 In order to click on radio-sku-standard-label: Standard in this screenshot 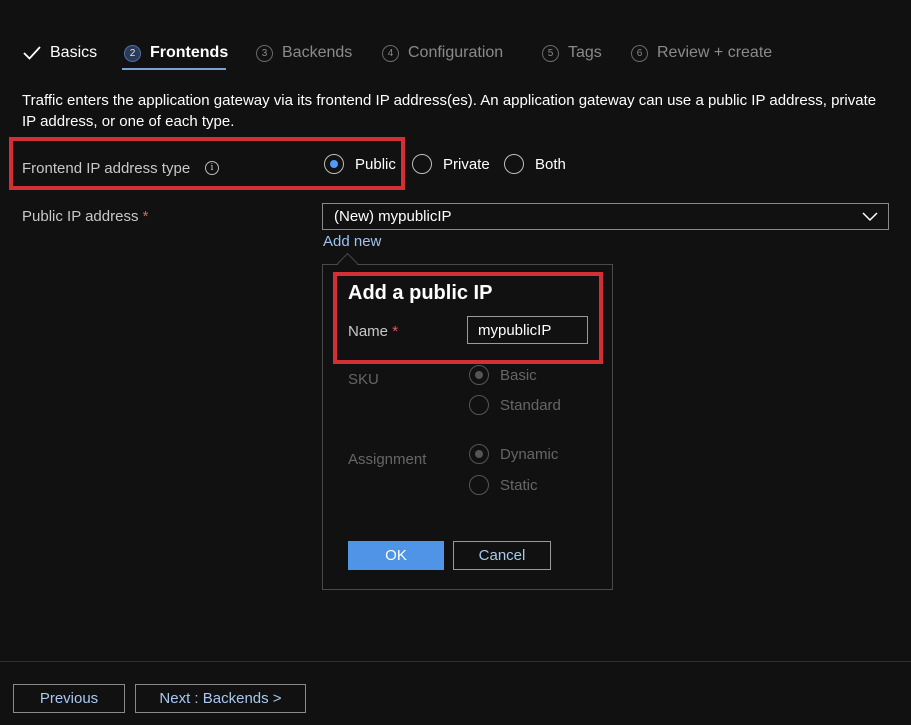, I will do `click(530, 405)`.